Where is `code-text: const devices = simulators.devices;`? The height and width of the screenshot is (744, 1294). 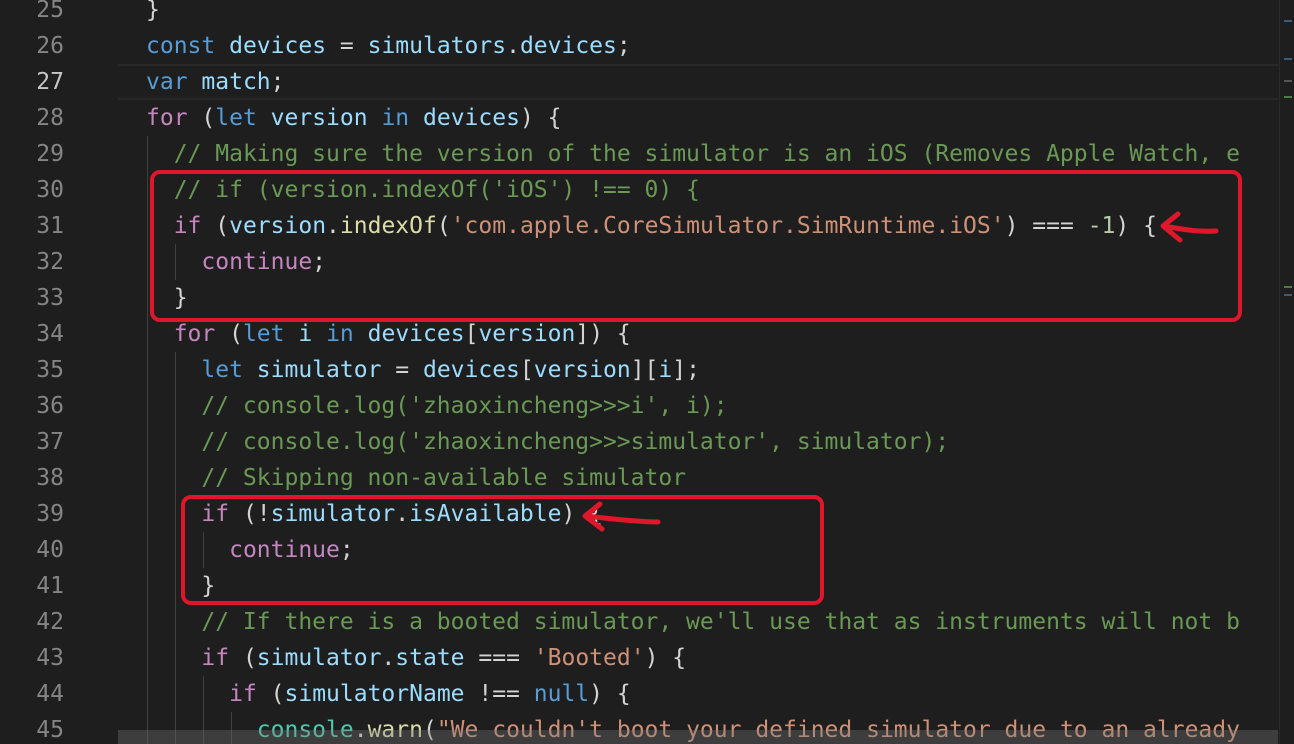
code-text: const devices = simulators.devices; is located at coordinates (388, 46).